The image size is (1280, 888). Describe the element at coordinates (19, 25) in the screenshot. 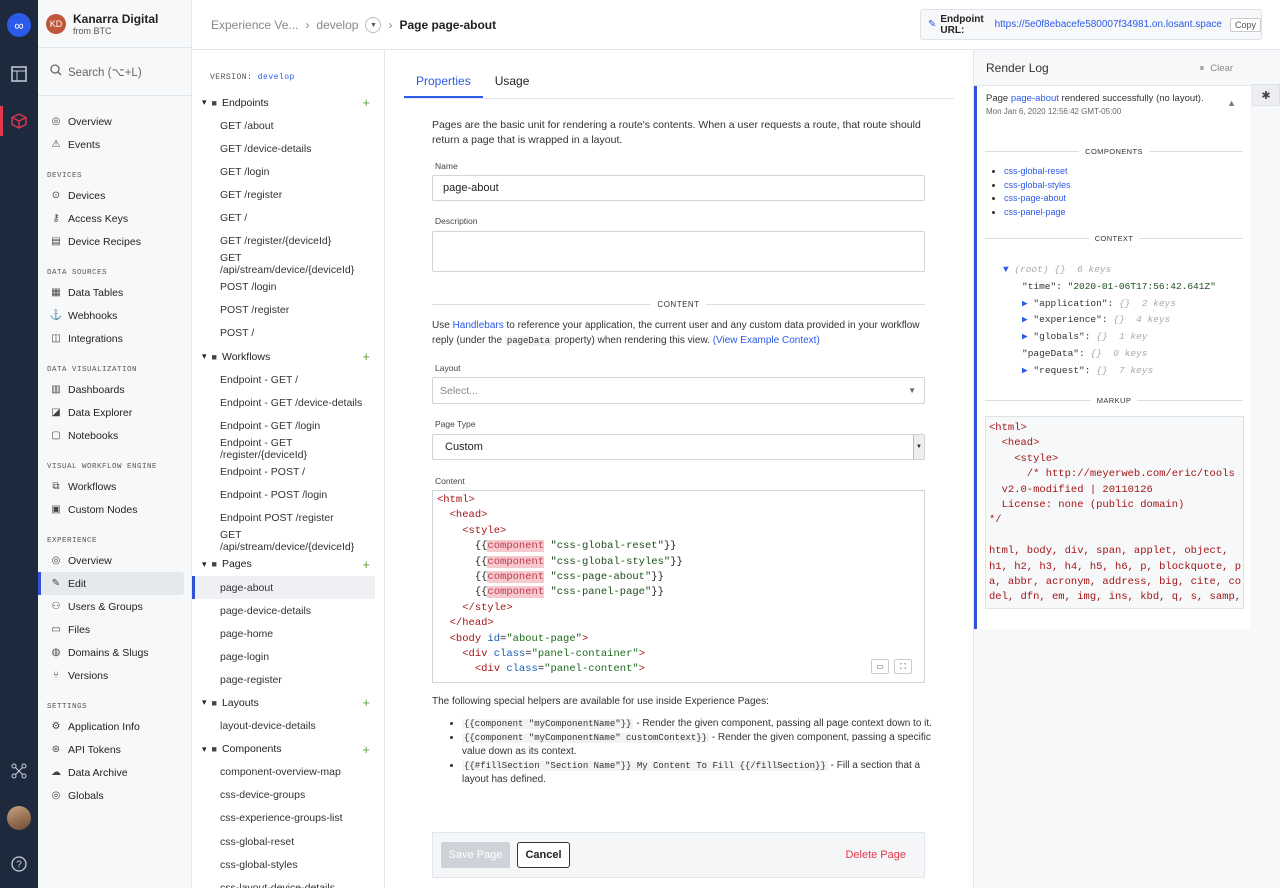

I see `losant-logo-icon: ∞` at that location.